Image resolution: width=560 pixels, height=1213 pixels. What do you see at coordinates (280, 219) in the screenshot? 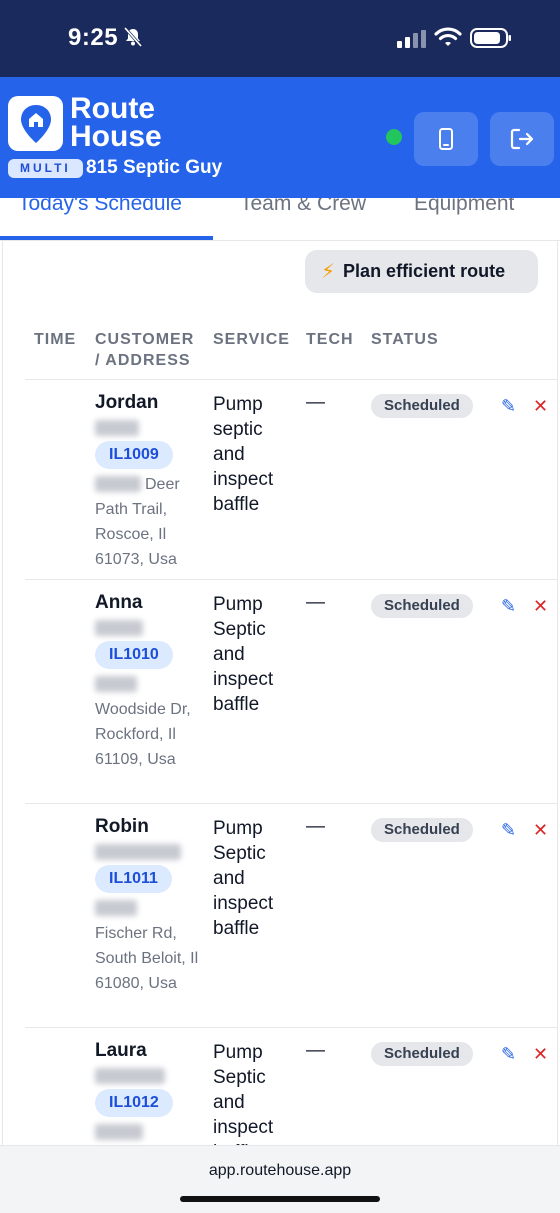
I see `tab-bar: Today's Schedule Team & Crew Equipment` at bounding box center [280, 219].